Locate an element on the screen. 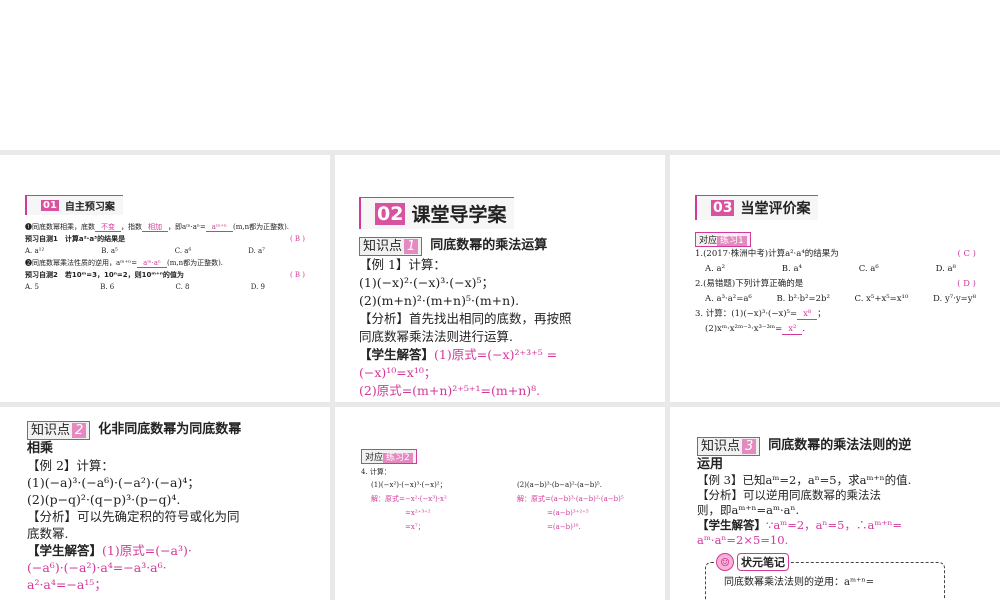 Image resolution: width=1000 pixels, height=600 pixels. text-line: C. 8 is located at coordinates (182, 287).